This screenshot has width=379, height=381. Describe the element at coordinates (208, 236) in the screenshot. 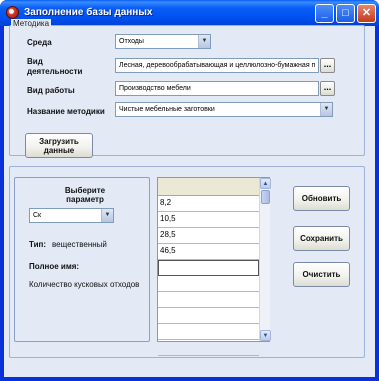

I see `table-row: 28,5` at that location.